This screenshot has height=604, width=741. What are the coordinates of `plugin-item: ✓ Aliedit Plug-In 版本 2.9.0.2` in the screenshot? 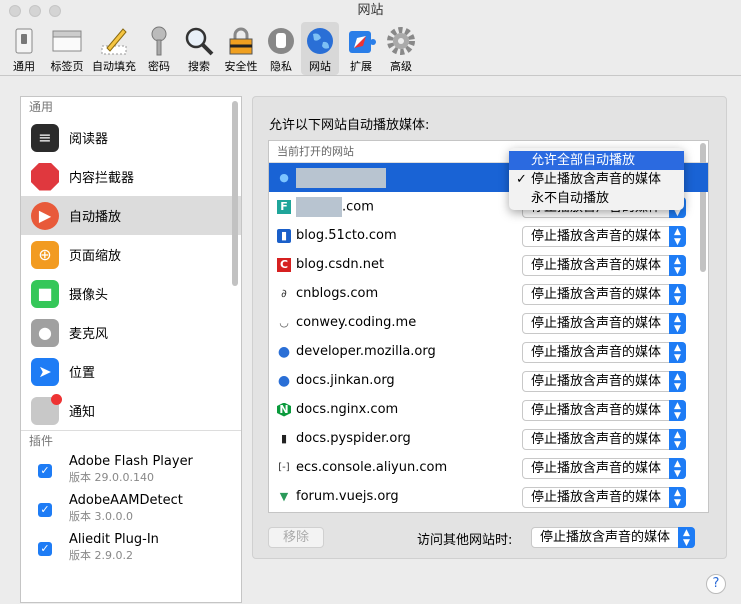 It's located at (131, 548).